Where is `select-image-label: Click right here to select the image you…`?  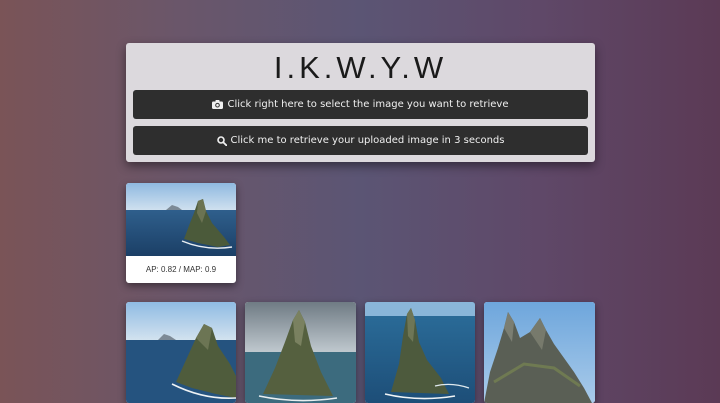
select-image-label: Click right here to select the image you… is located at coordinates (368, 104).